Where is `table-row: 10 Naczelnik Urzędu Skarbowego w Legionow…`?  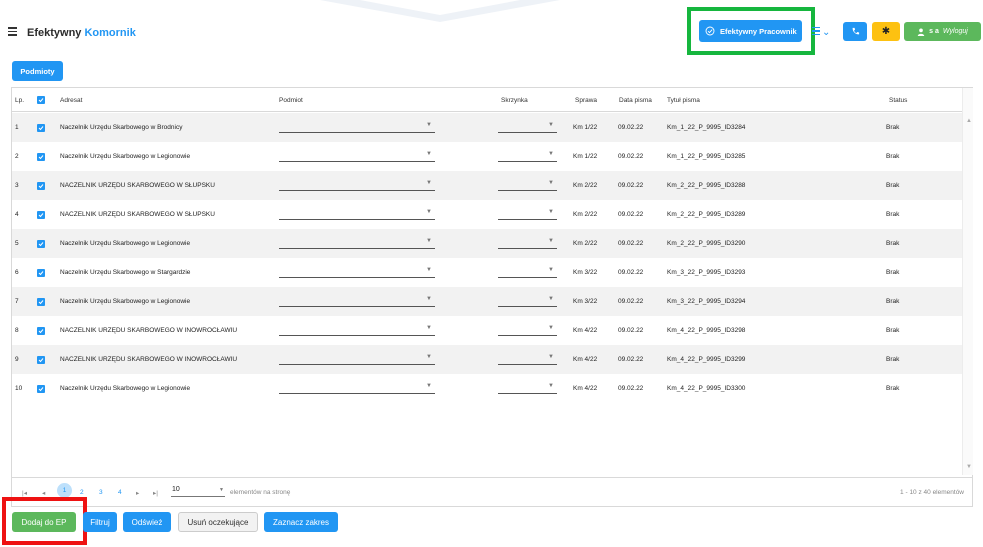
table-row: 10 Naczelnik Urzędu Skarbowego w Legionow… is located at coordinates (487, 388).